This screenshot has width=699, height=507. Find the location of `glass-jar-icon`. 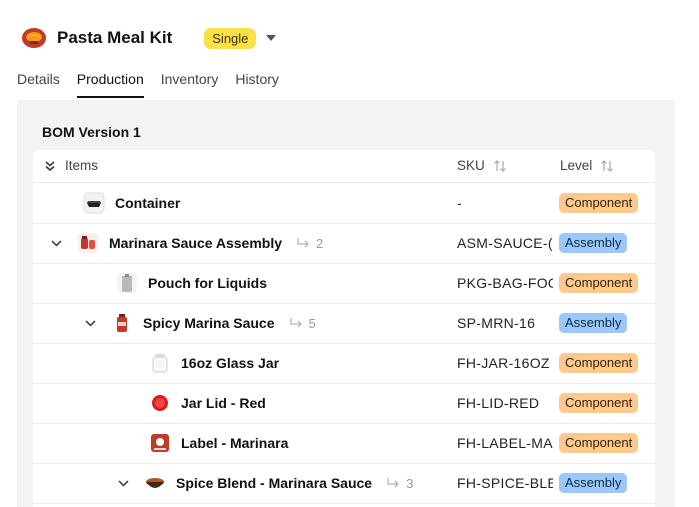

glass-jar-icon is located at coordinates (160, 363).